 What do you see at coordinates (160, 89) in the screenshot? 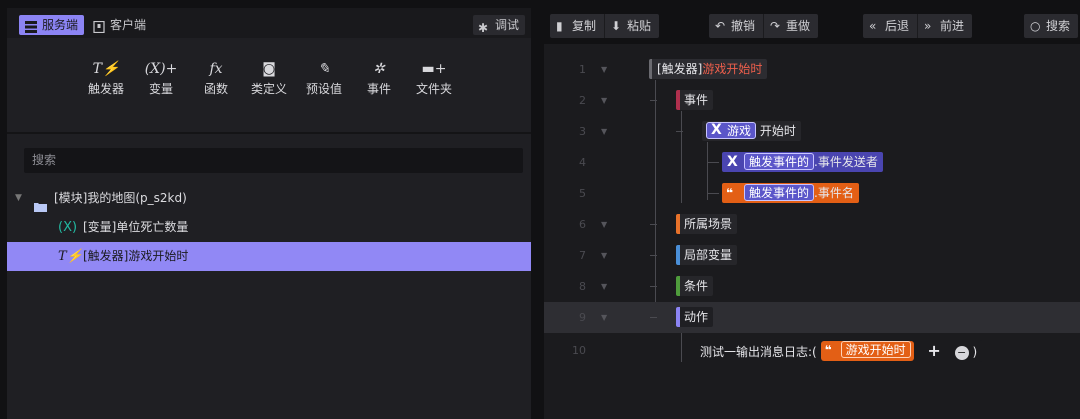
I see `category-label: 变量` at bounding box center [160, 89].